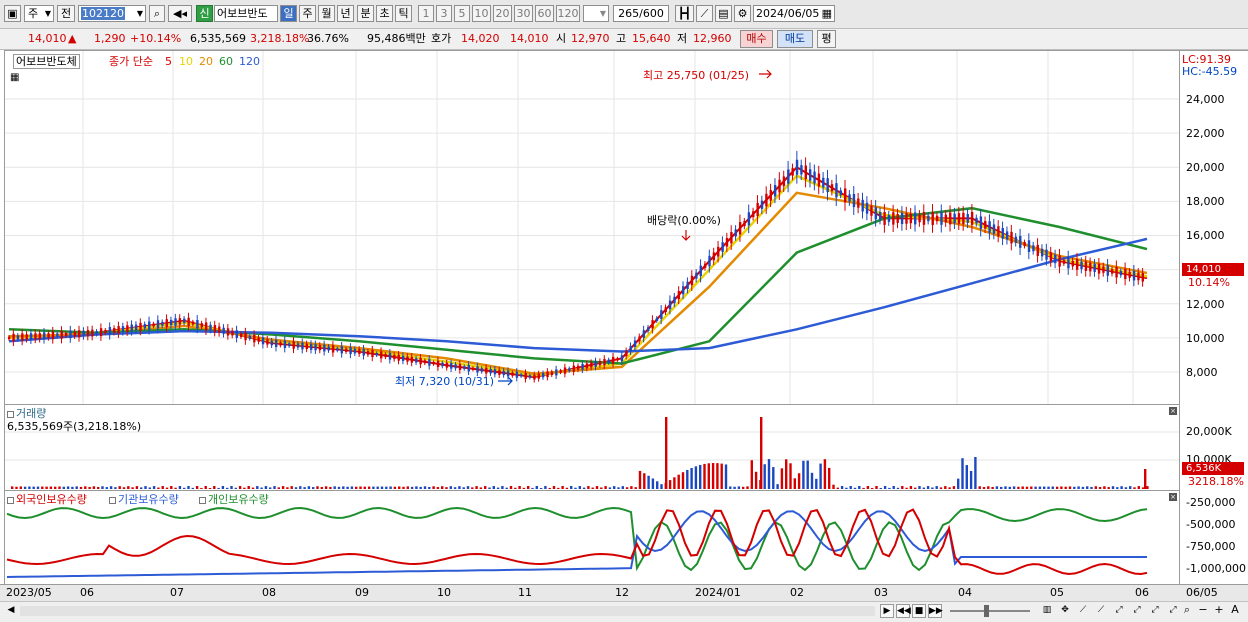 The width and height of the screenshot is (1248, 622). I want to click on chart-scrollbar: ◀ ▶ ◀◀ ■ ▶▶ ▥ ✥ ⟋ ⟋ ⤢ ⤢ ⤢ ⤢ ⌕ − + A, so click(624, 611).